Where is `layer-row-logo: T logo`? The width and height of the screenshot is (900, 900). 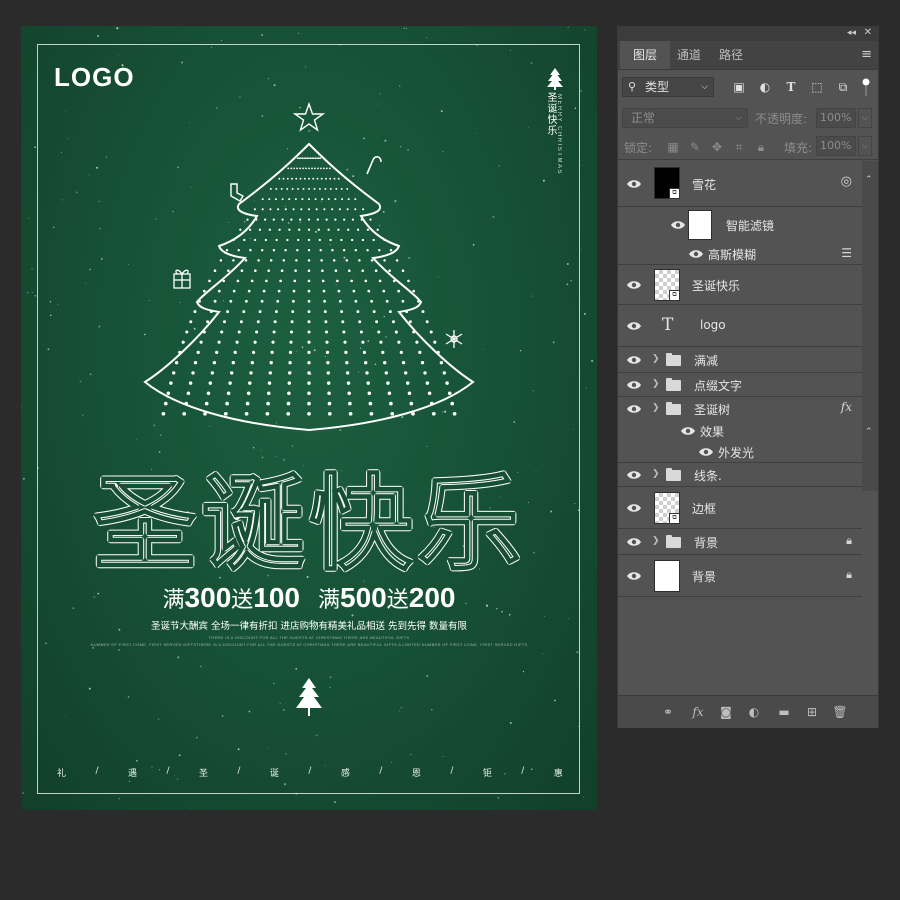
layer-row-logo: T logo is located at coordinates (740, 326).